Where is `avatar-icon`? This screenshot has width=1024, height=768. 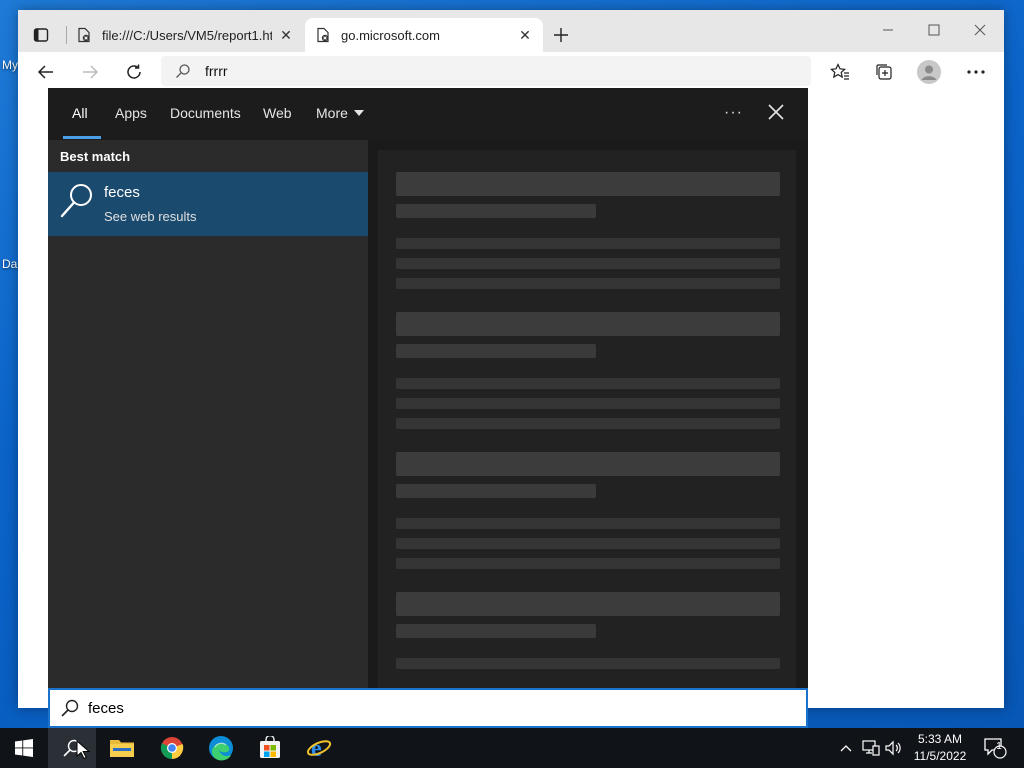 avatar-icon is located at coordinates (929, 72).